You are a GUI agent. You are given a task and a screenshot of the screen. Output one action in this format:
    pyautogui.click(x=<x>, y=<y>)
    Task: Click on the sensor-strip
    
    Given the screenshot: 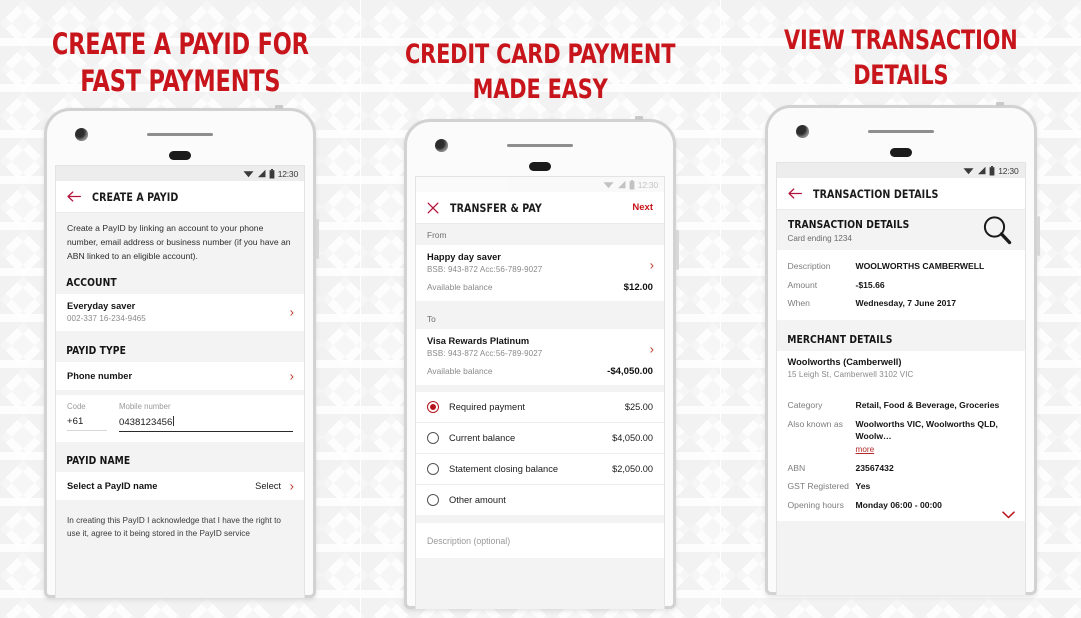 What is the action you would take?
    pyautogui.click(x=900, y=153)
    